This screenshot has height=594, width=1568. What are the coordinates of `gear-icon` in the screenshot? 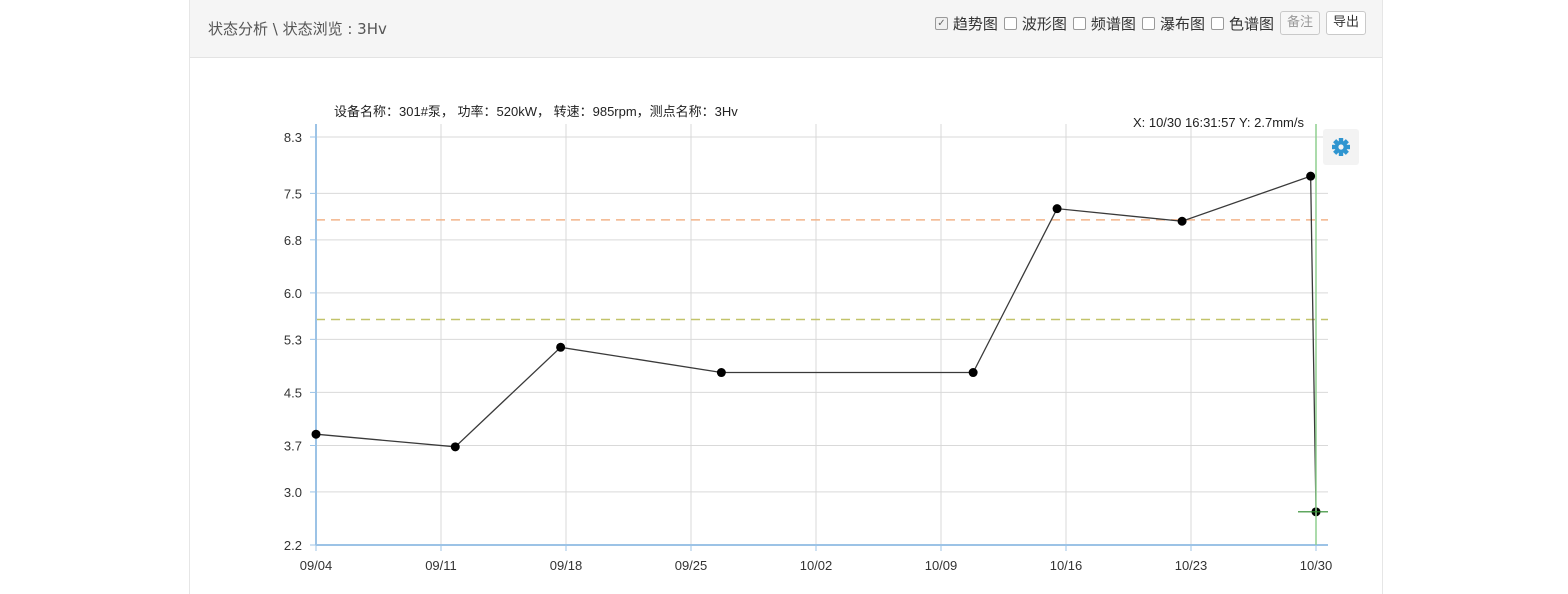 It's located at (1341, 147).